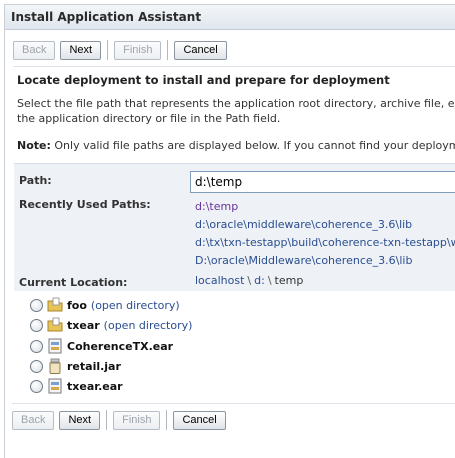 The width and height of the screenshot is (455, 458). Describe the element at coordinates (73, 282) in the screenshot. I see `current-location-label: Current Location:` at that location.